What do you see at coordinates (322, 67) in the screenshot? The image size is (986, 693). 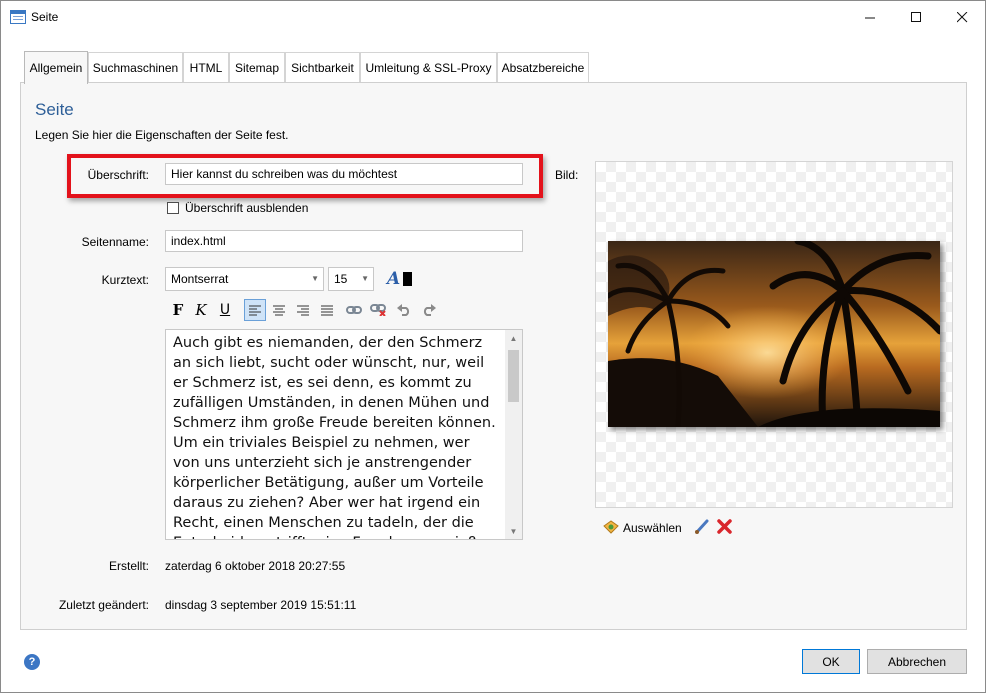 I see `tab-sichtbarkeit: Sichtbarkeit` at bounding box center [322, 67].